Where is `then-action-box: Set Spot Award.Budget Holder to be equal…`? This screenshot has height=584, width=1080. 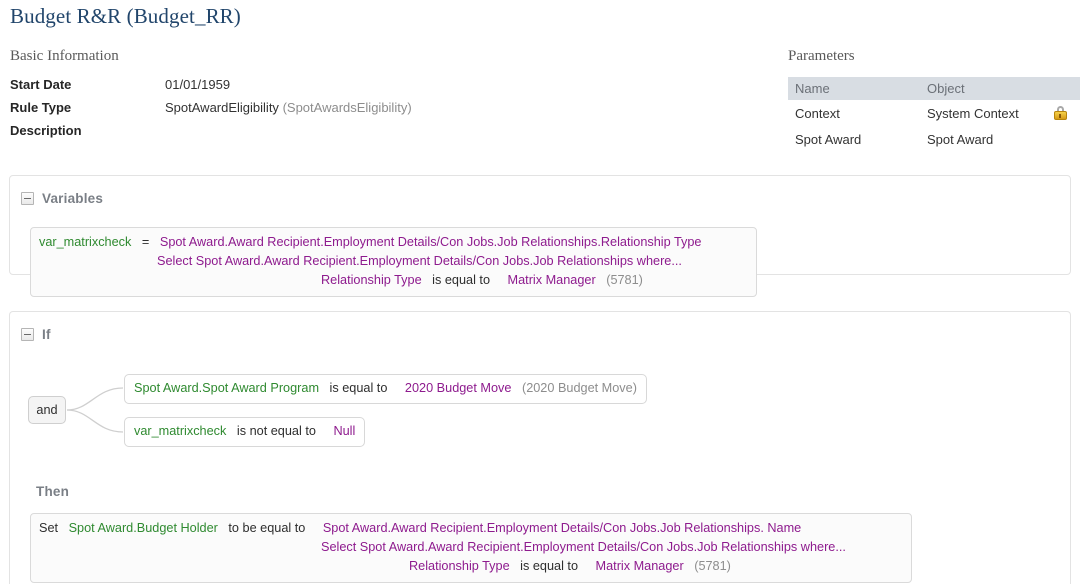 then-action-box: Set Spot Award.Budget Holder to be equal… is located at coordinates (471, 548).